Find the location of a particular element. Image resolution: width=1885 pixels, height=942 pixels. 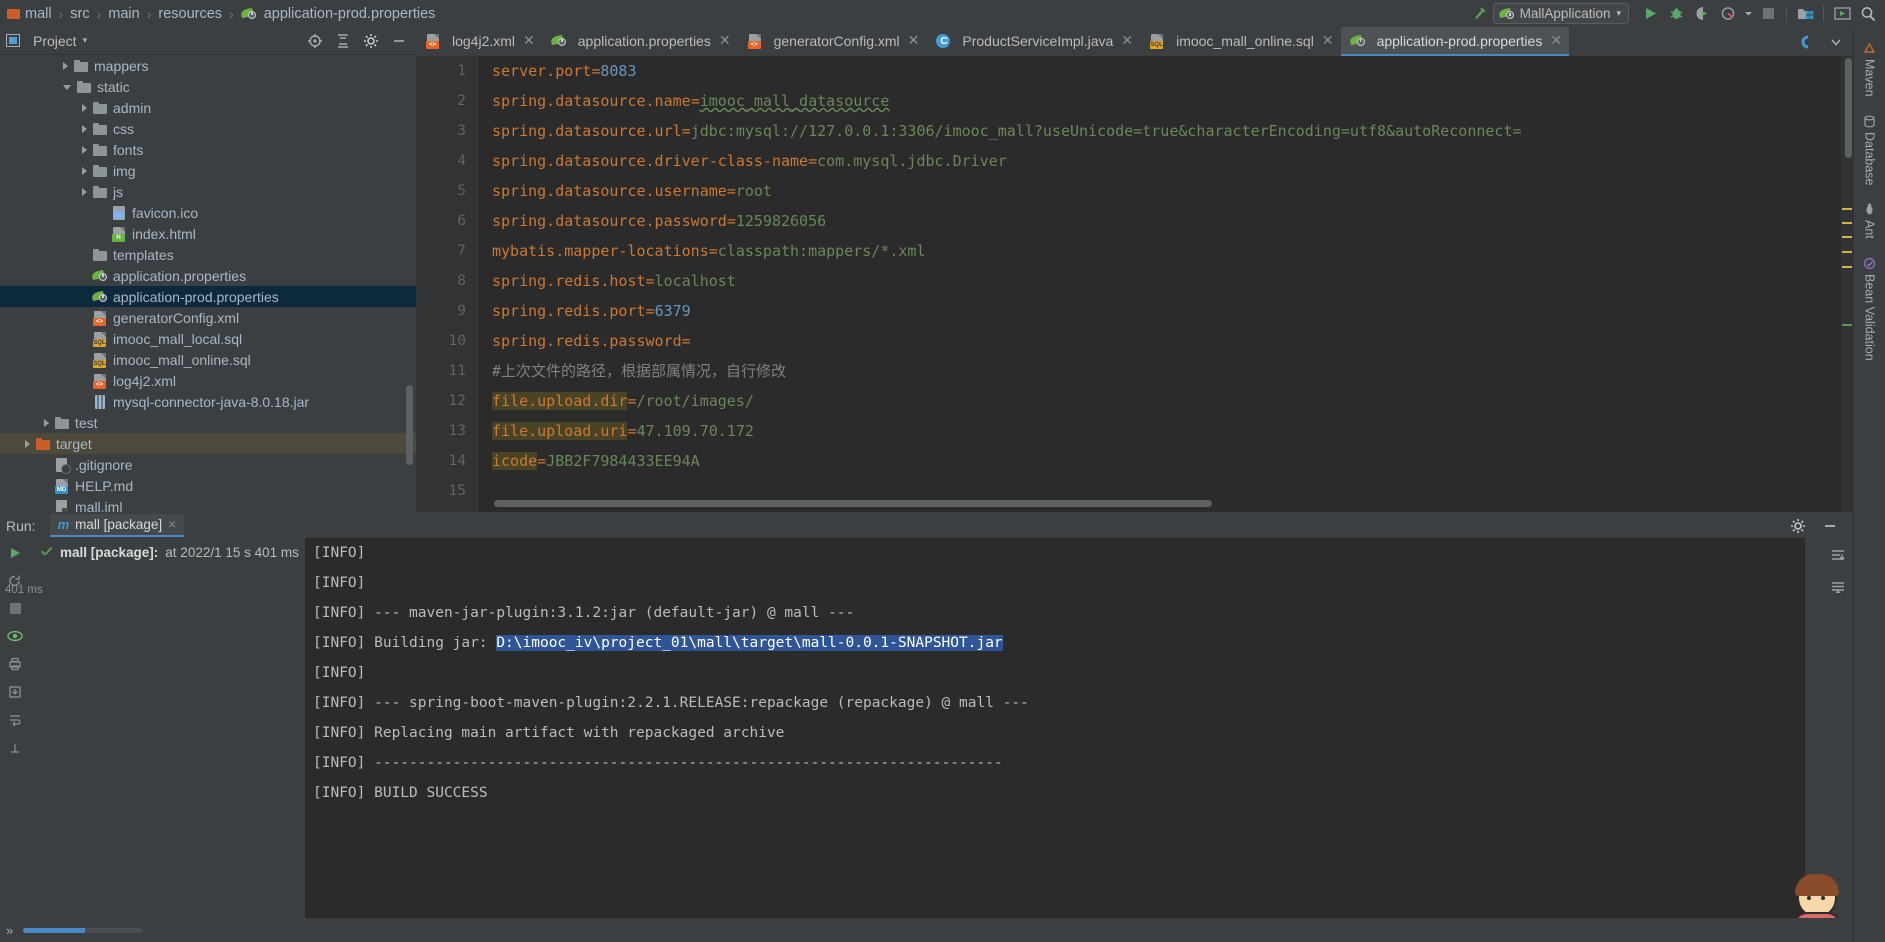

editor-horizontal-scrollbar is located at coordinates (853, 503).